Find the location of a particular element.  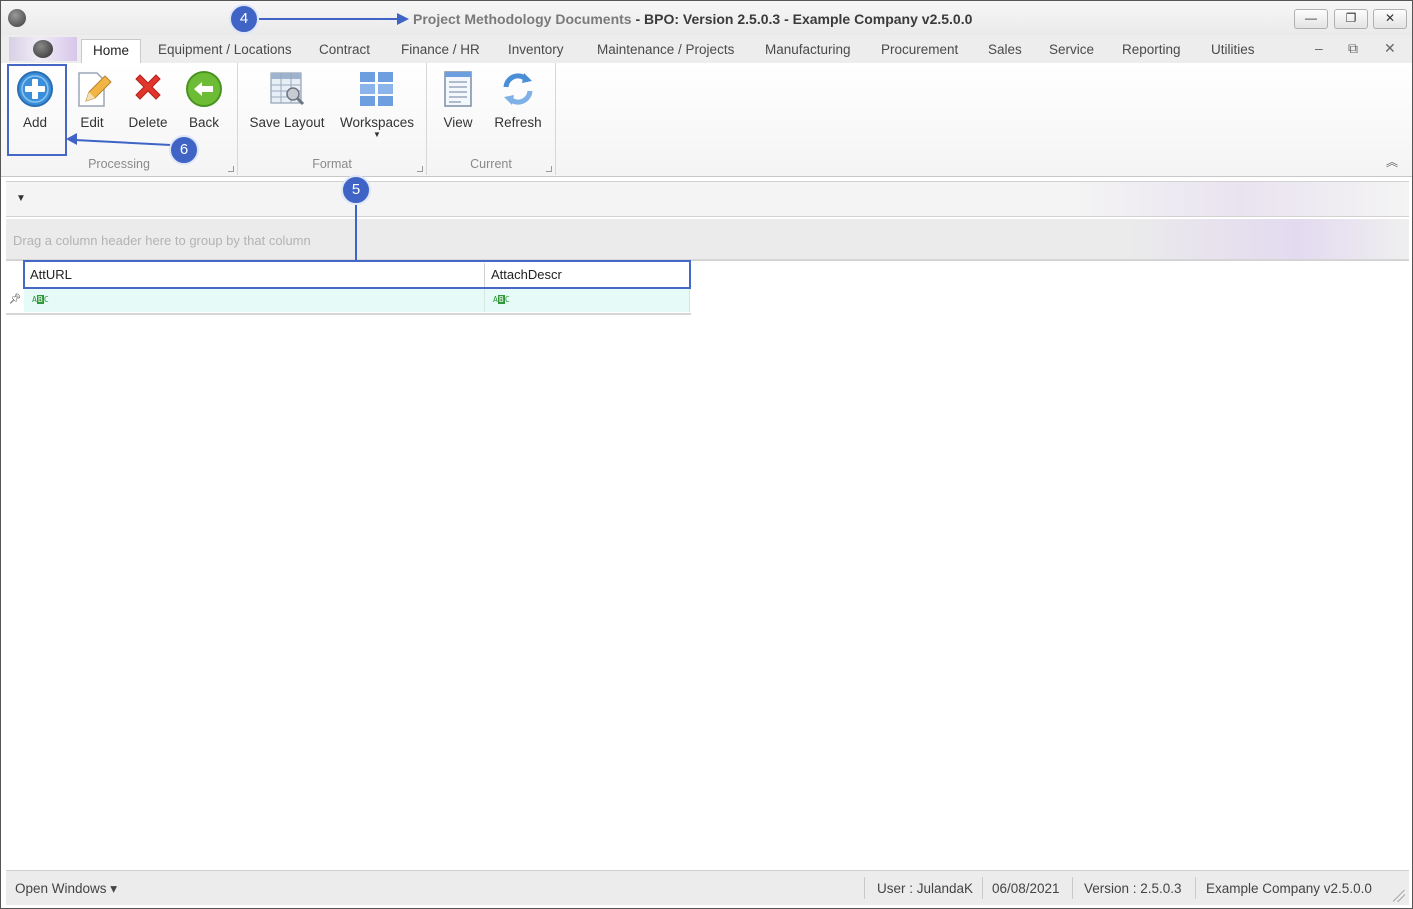

new-row-cell-attachdescr: ABC is located at coordinates (587, 300).